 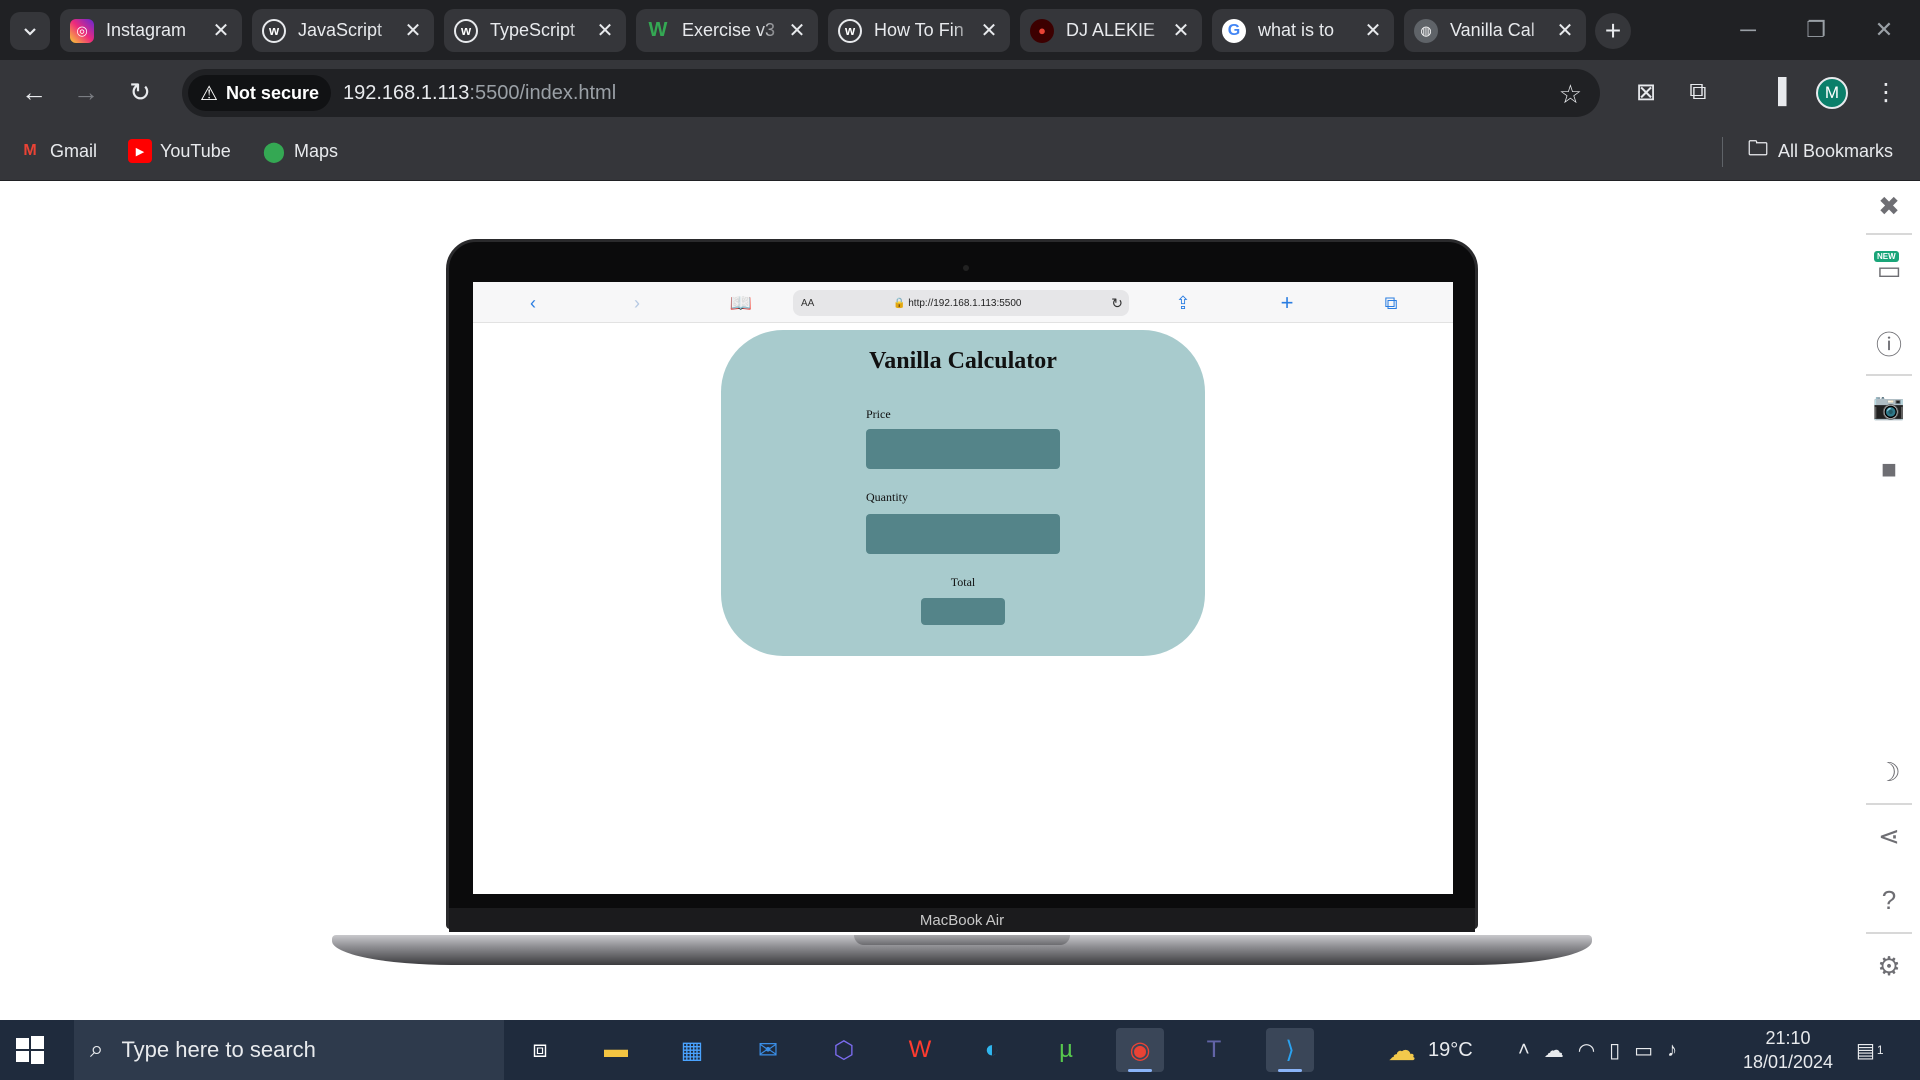 I want to click on taskbar-search: ⌕ Type here to search, so click(x=289, y=1050).